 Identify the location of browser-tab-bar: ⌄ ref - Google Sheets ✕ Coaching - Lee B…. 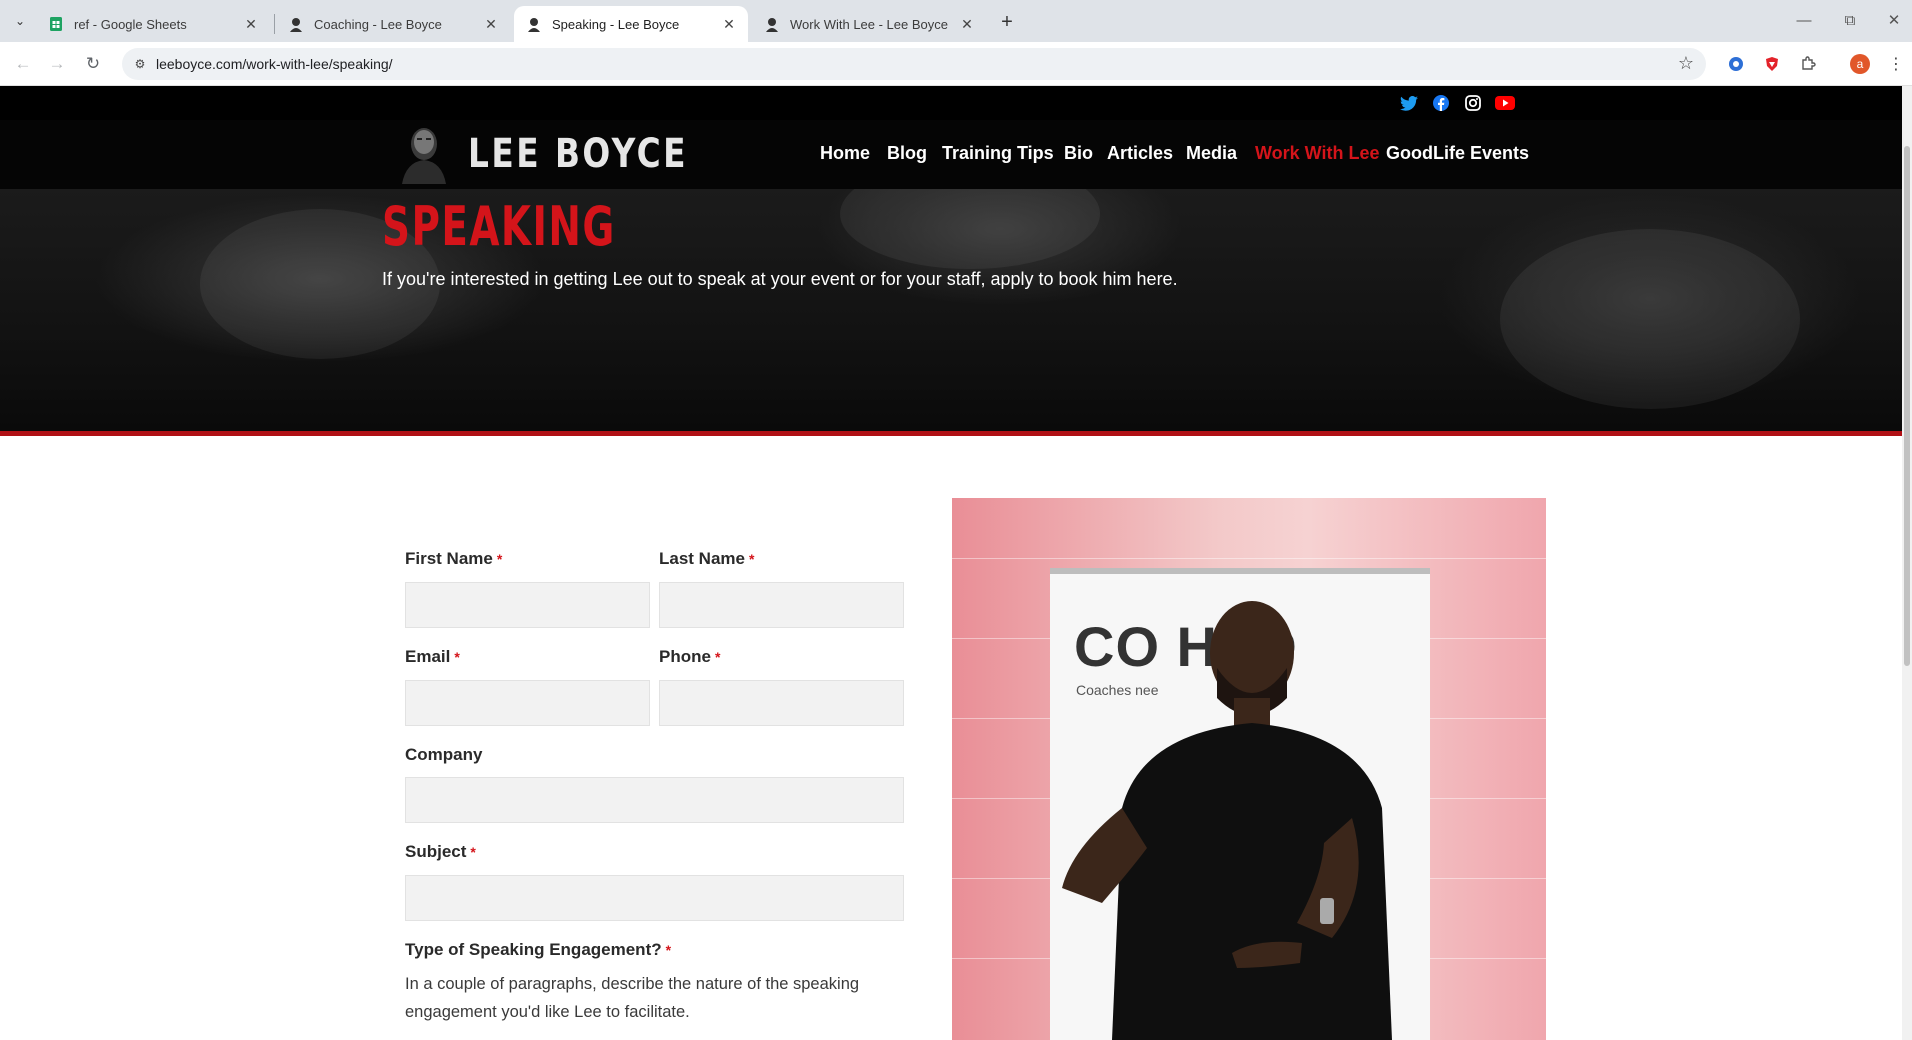
(956, 21).